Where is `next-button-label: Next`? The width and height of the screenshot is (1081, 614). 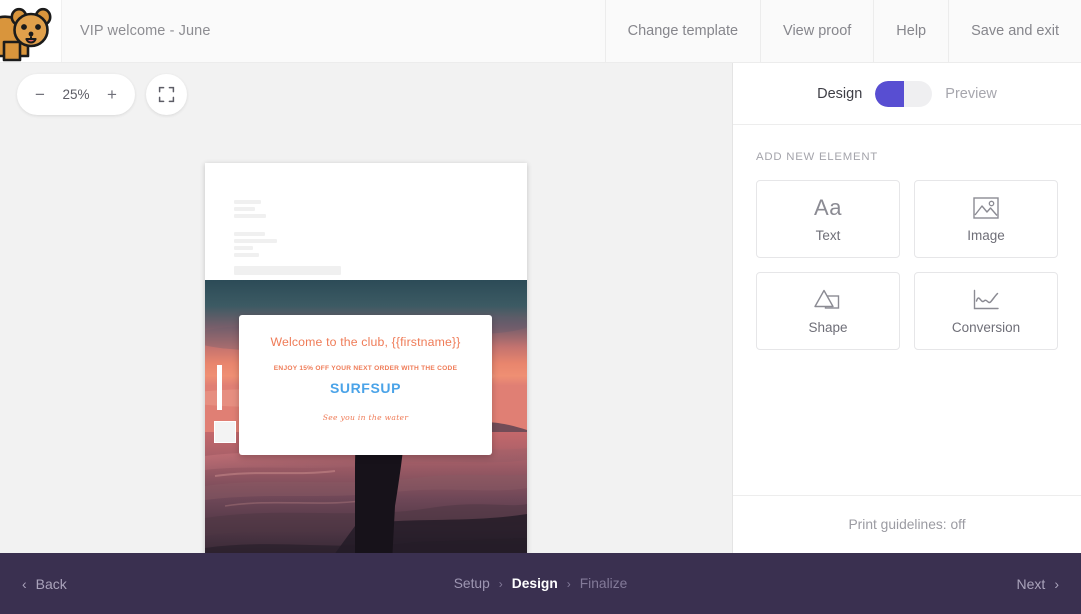
next-button-label: Next is located at coordinates (1031, 583).